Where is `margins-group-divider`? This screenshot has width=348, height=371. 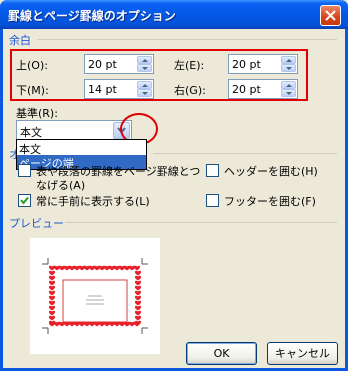 margins-group-divider is located at coordinates (187, 39).